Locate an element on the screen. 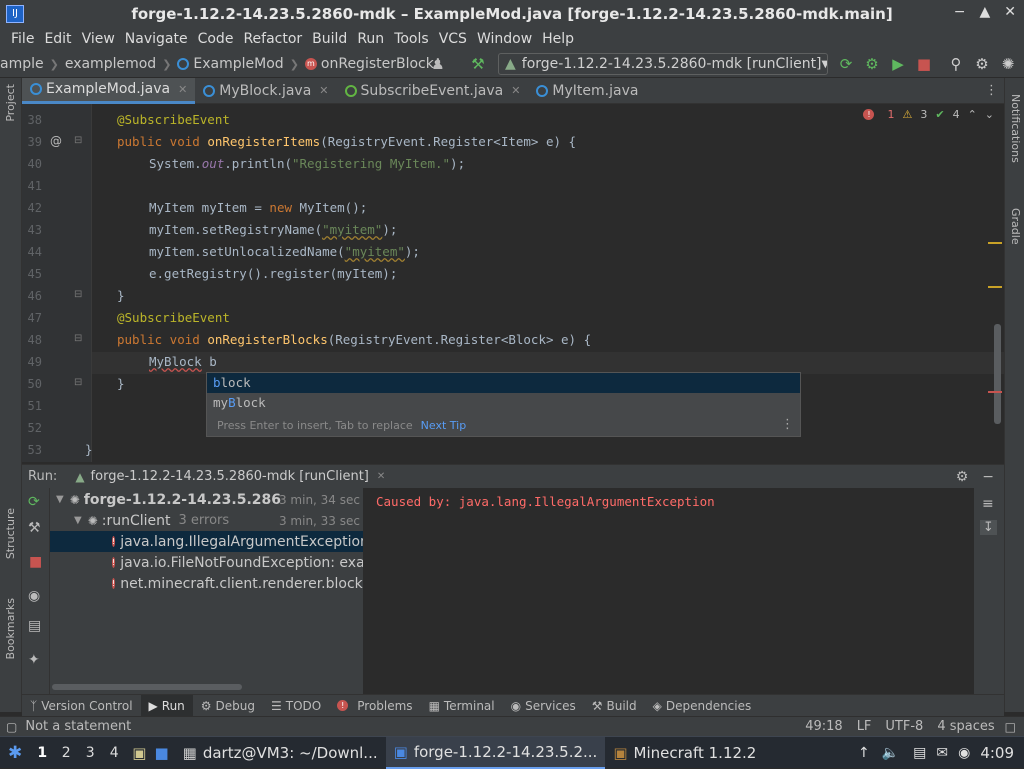 This screenshot has height=769, width=1024. previous-highlight-icon: ⌃ is located at coordinates (972, 114).